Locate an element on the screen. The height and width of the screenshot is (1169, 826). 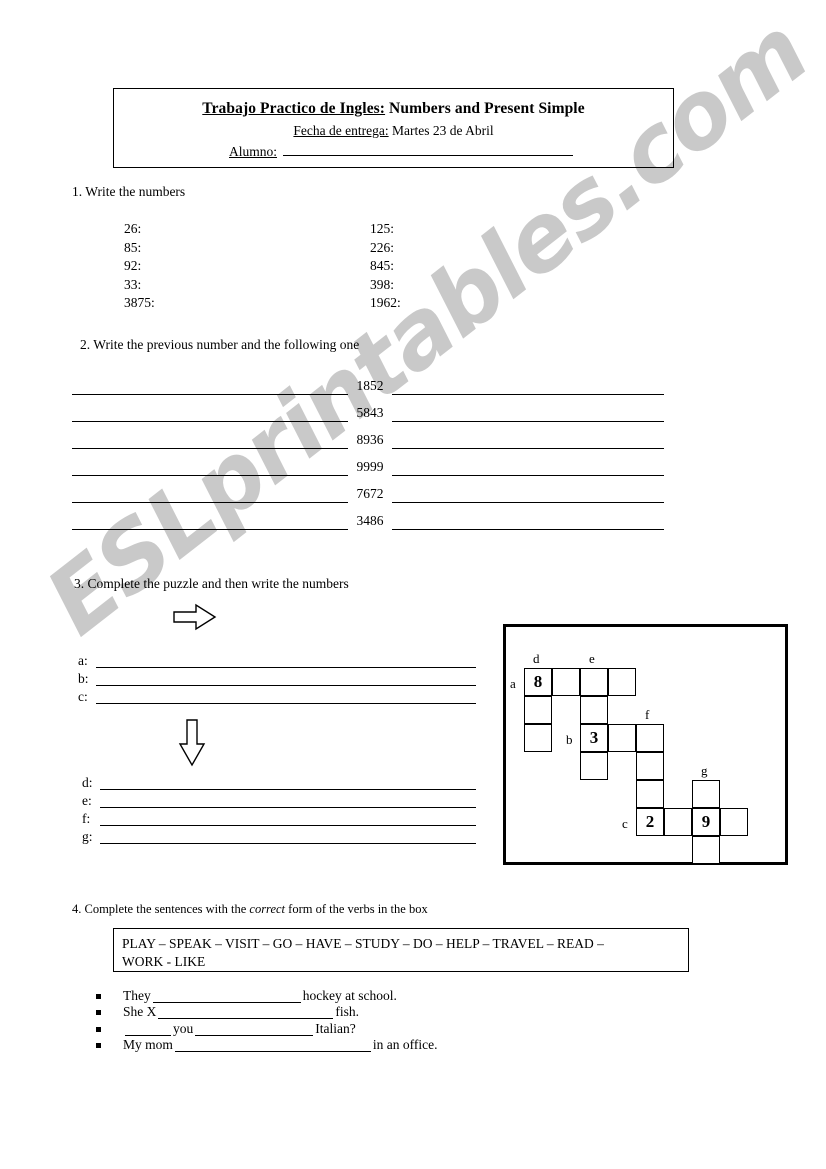
answer-line: g: is located at coordinates (279, 835).